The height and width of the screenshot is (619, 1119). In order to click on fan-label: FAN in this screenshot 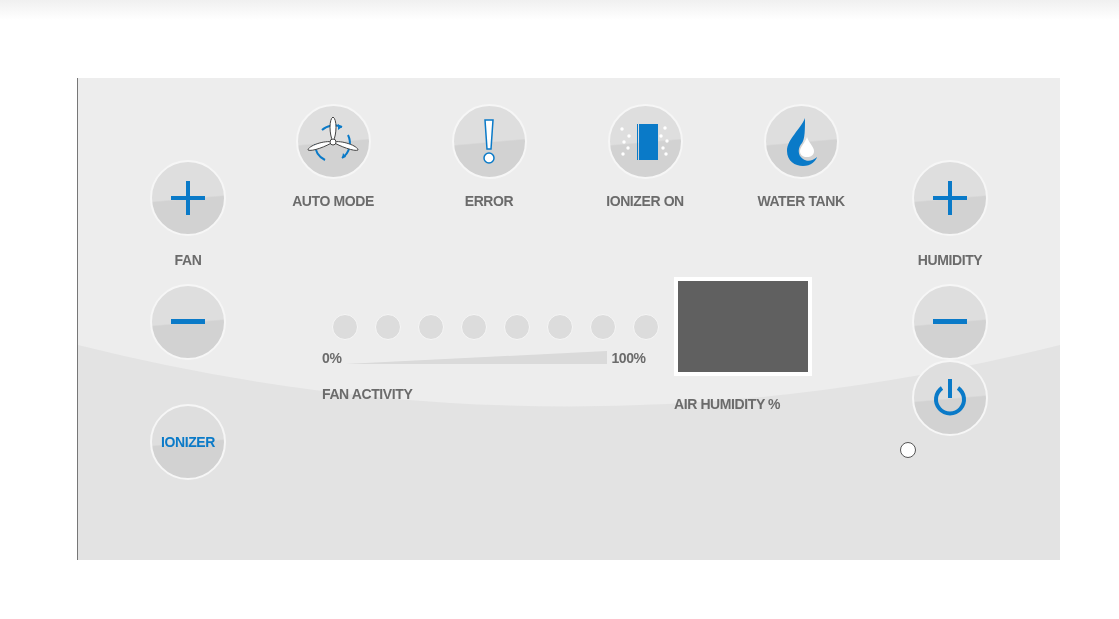, I will do `click(188, 260)`.